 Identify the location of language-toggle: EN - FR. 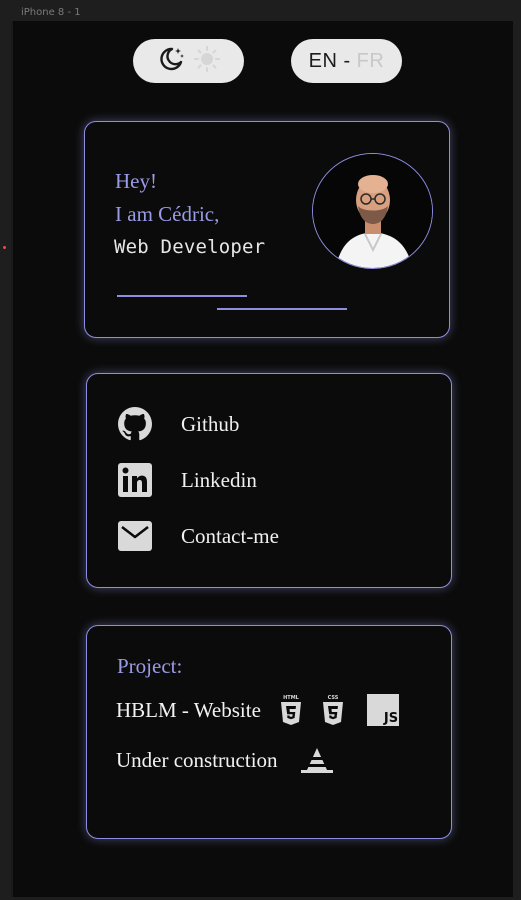
(346, 61).